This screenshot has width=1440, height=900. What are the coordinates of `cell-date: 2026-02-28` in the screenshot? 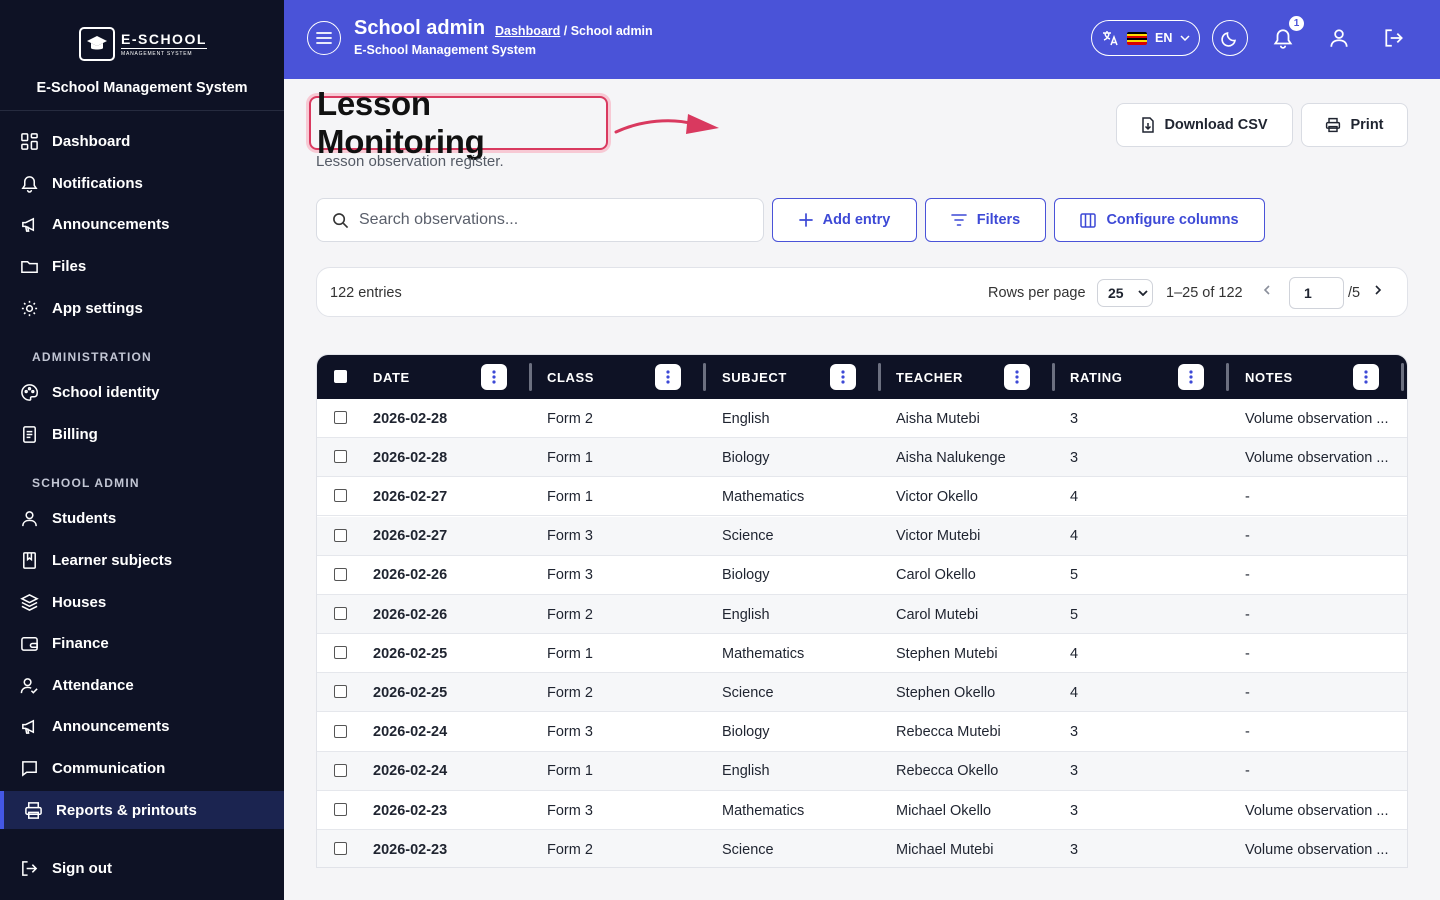 It's located at (410, 418).